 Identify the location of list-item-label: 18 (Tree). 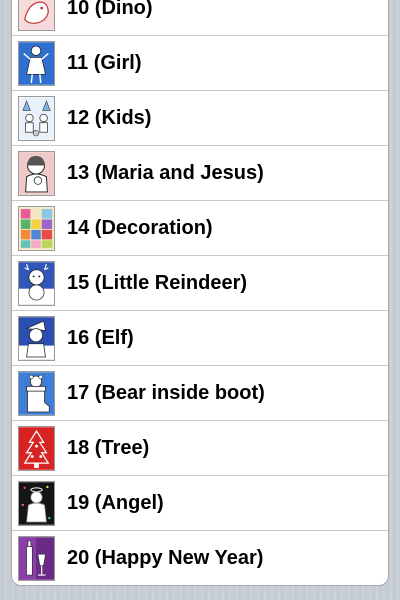
(108, 447).